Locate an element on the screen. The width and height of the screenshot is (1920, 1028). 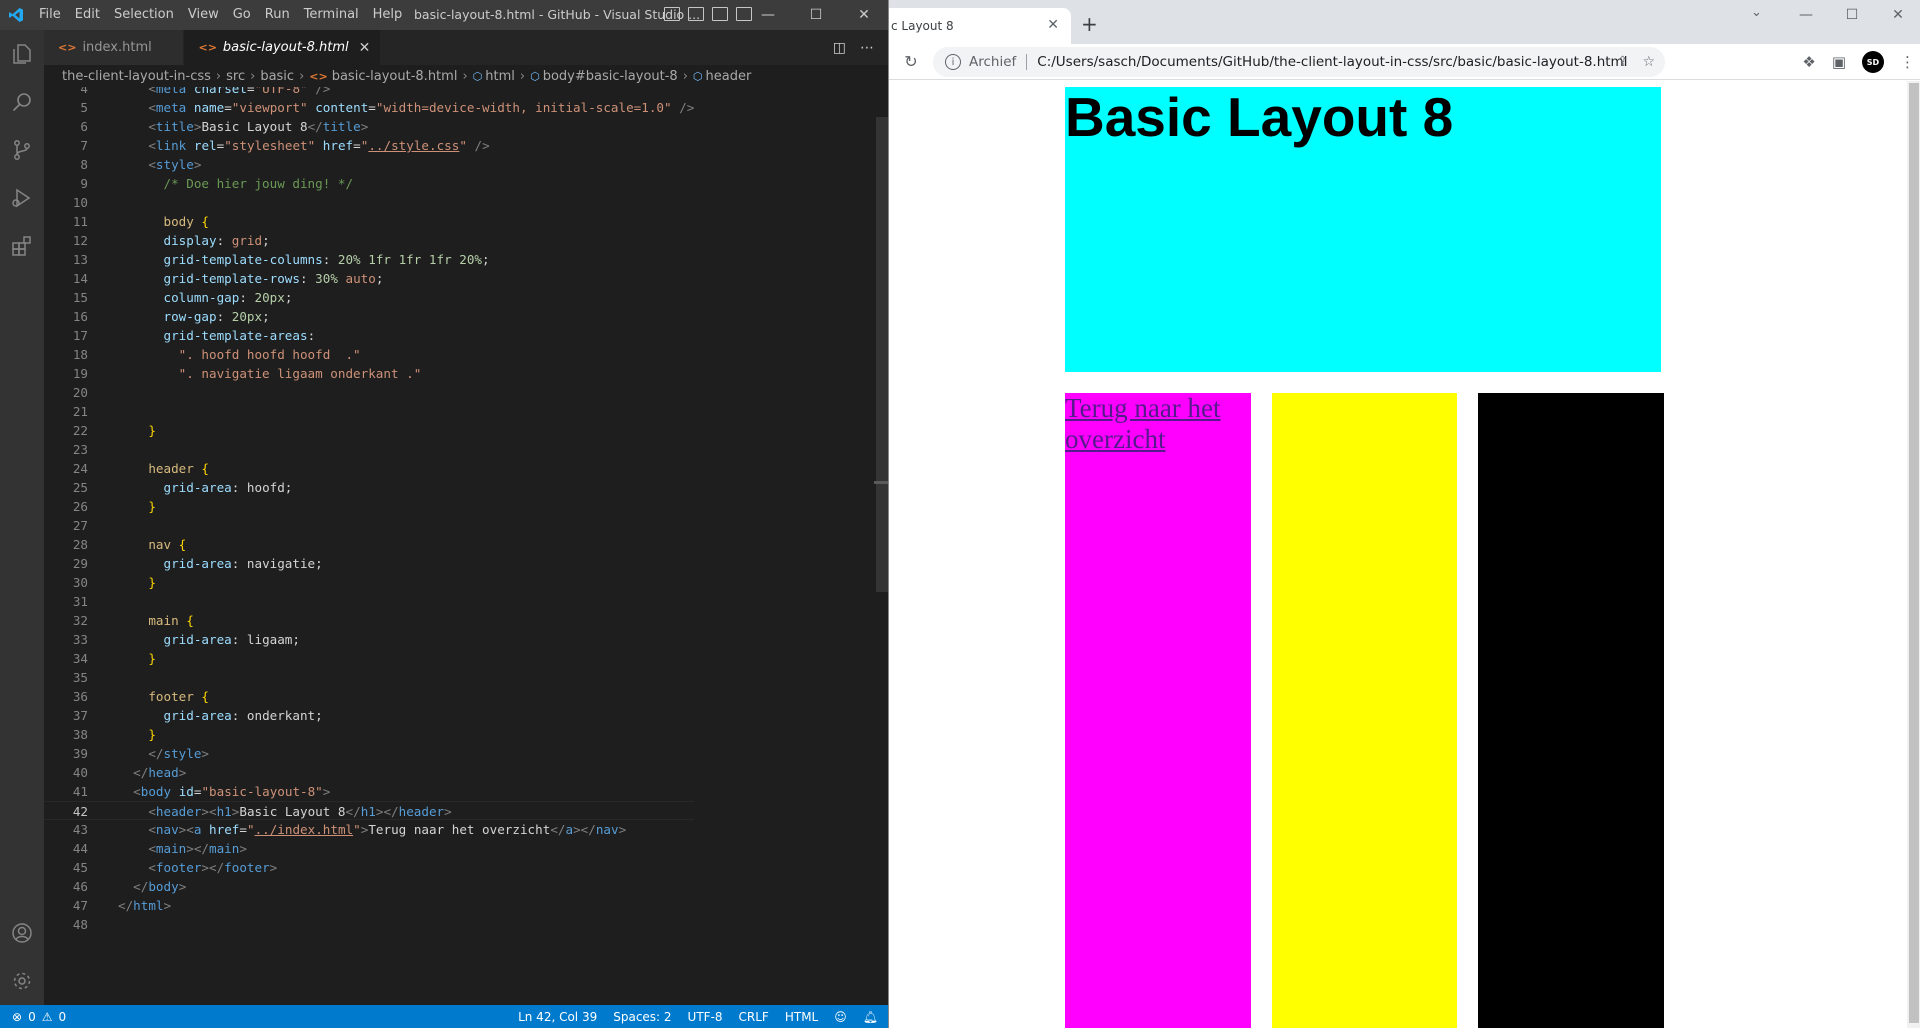
page-scrollbar-thumb is located at coordinates (1914, 553).